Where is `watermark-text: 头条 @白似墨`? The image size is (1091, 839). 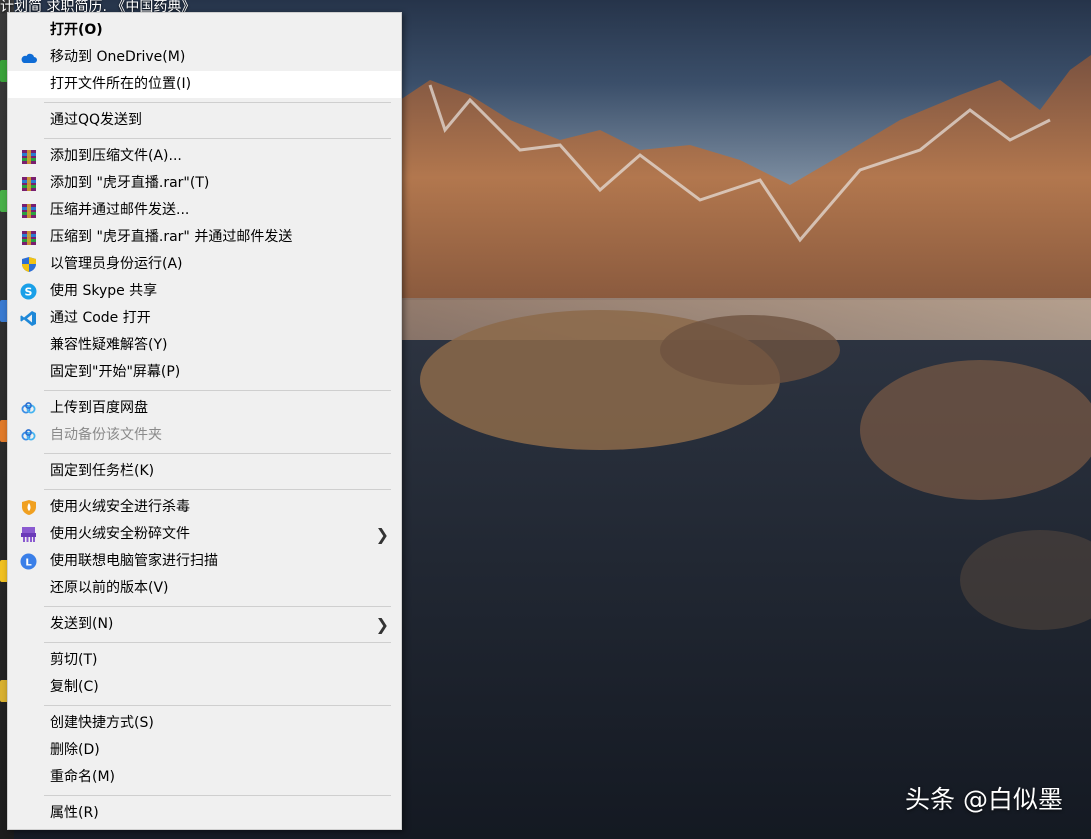
watermark-text: 头条 @白似墨 is located at coordinates (984, 799).